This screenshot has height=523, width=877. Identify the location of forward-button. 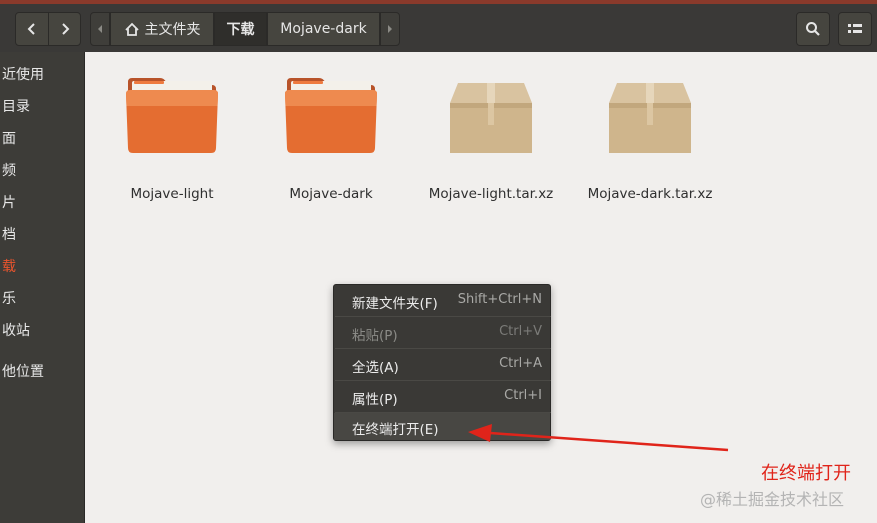
(64, 29).